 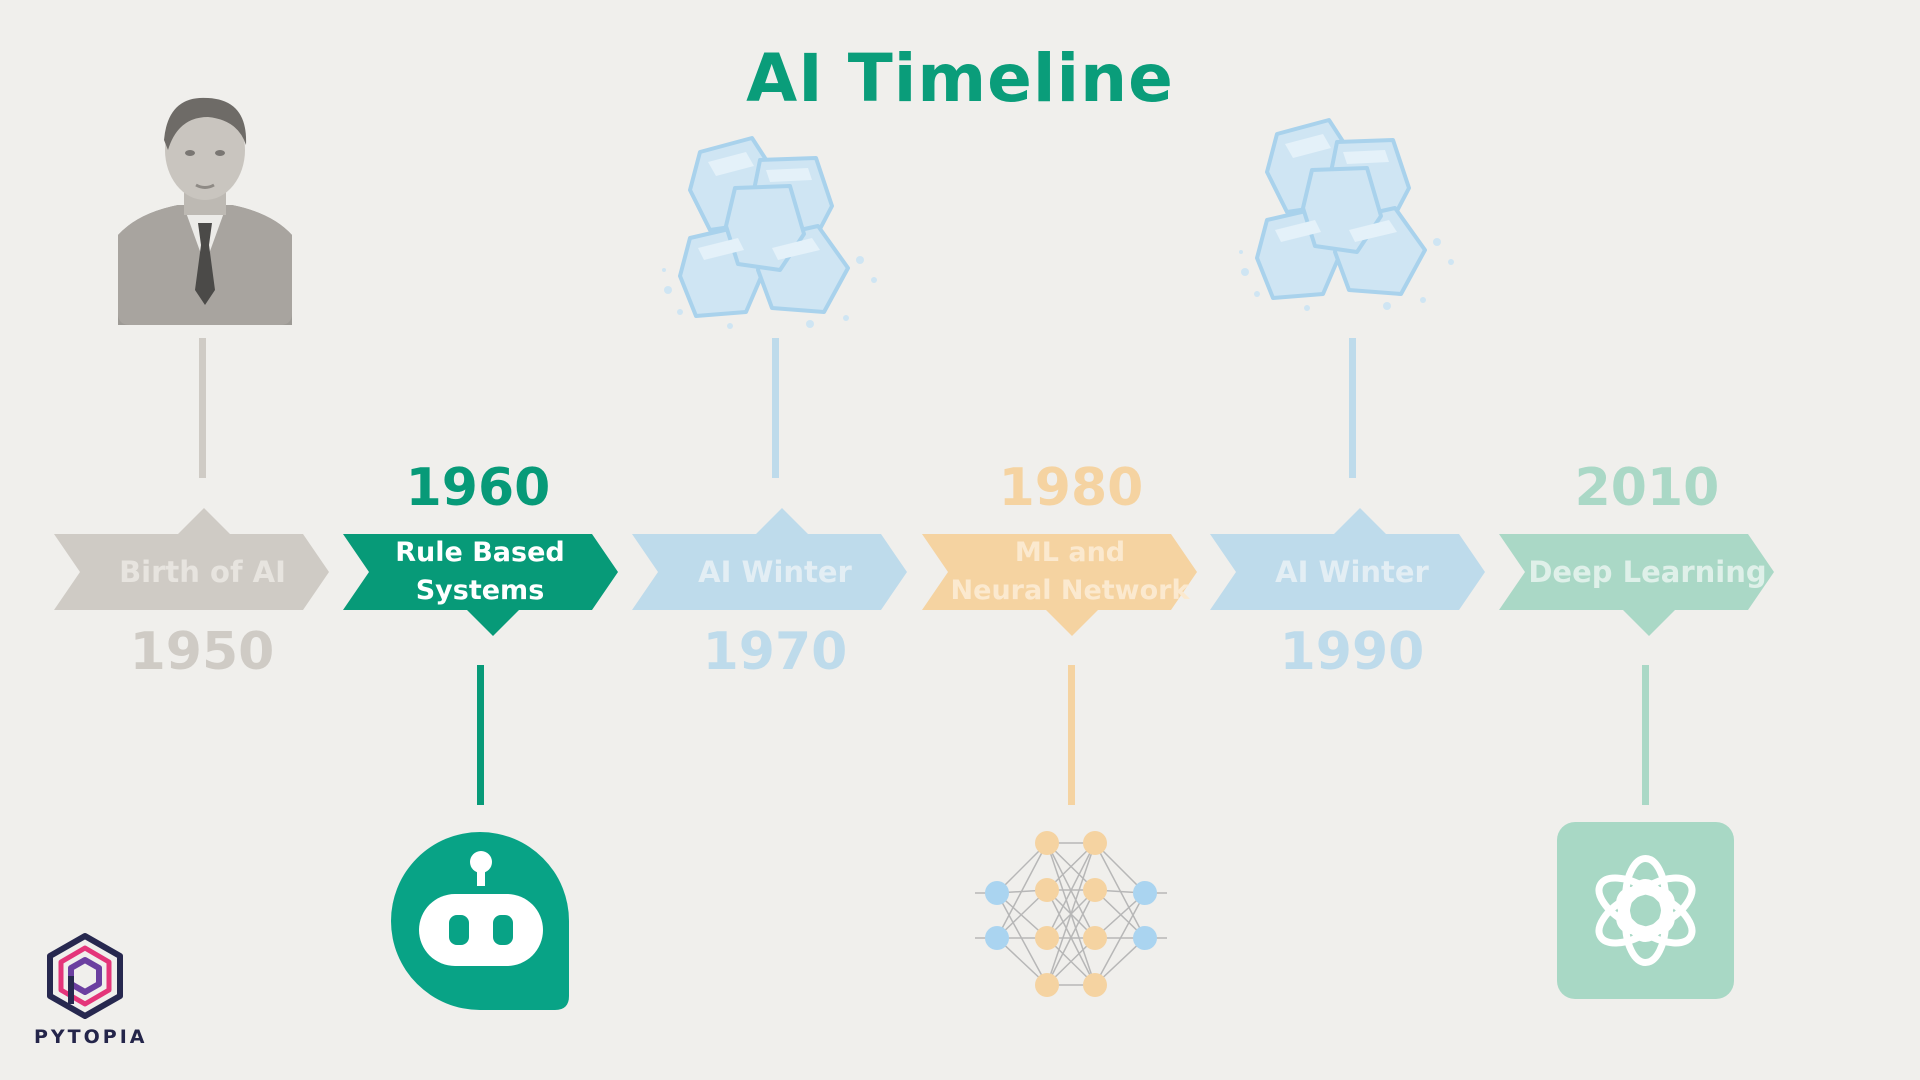 What do you see at coordinates (1645, 910) in the screenshot?
I see `openai-logo-icon` at bounding box center [1645, 910].